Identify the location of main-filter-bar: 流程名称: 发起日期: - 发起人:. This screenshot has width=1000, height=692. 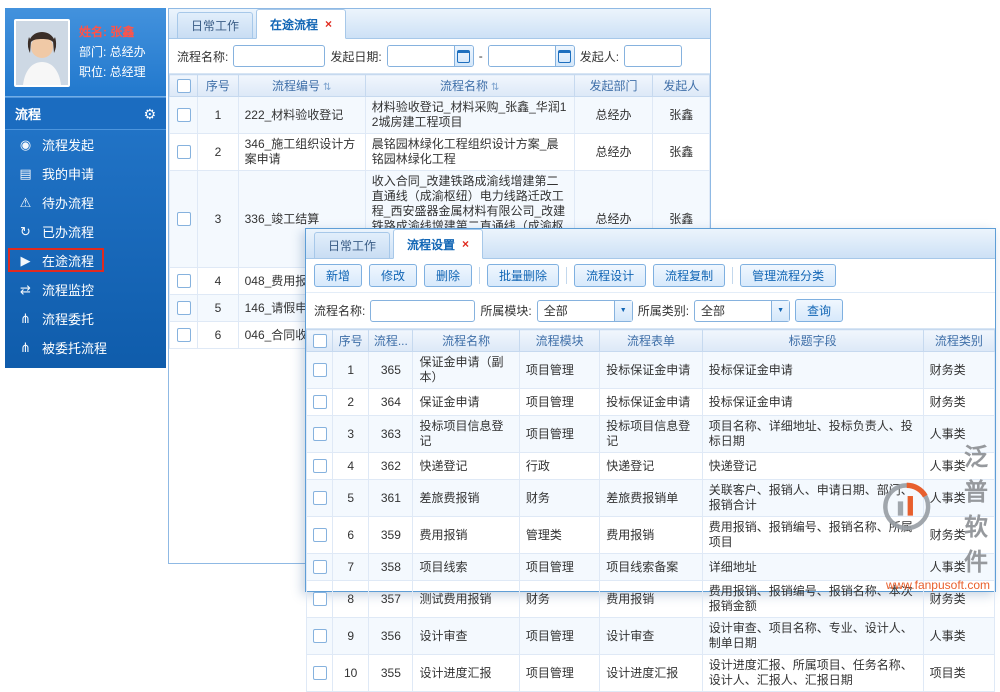
(439, 56).